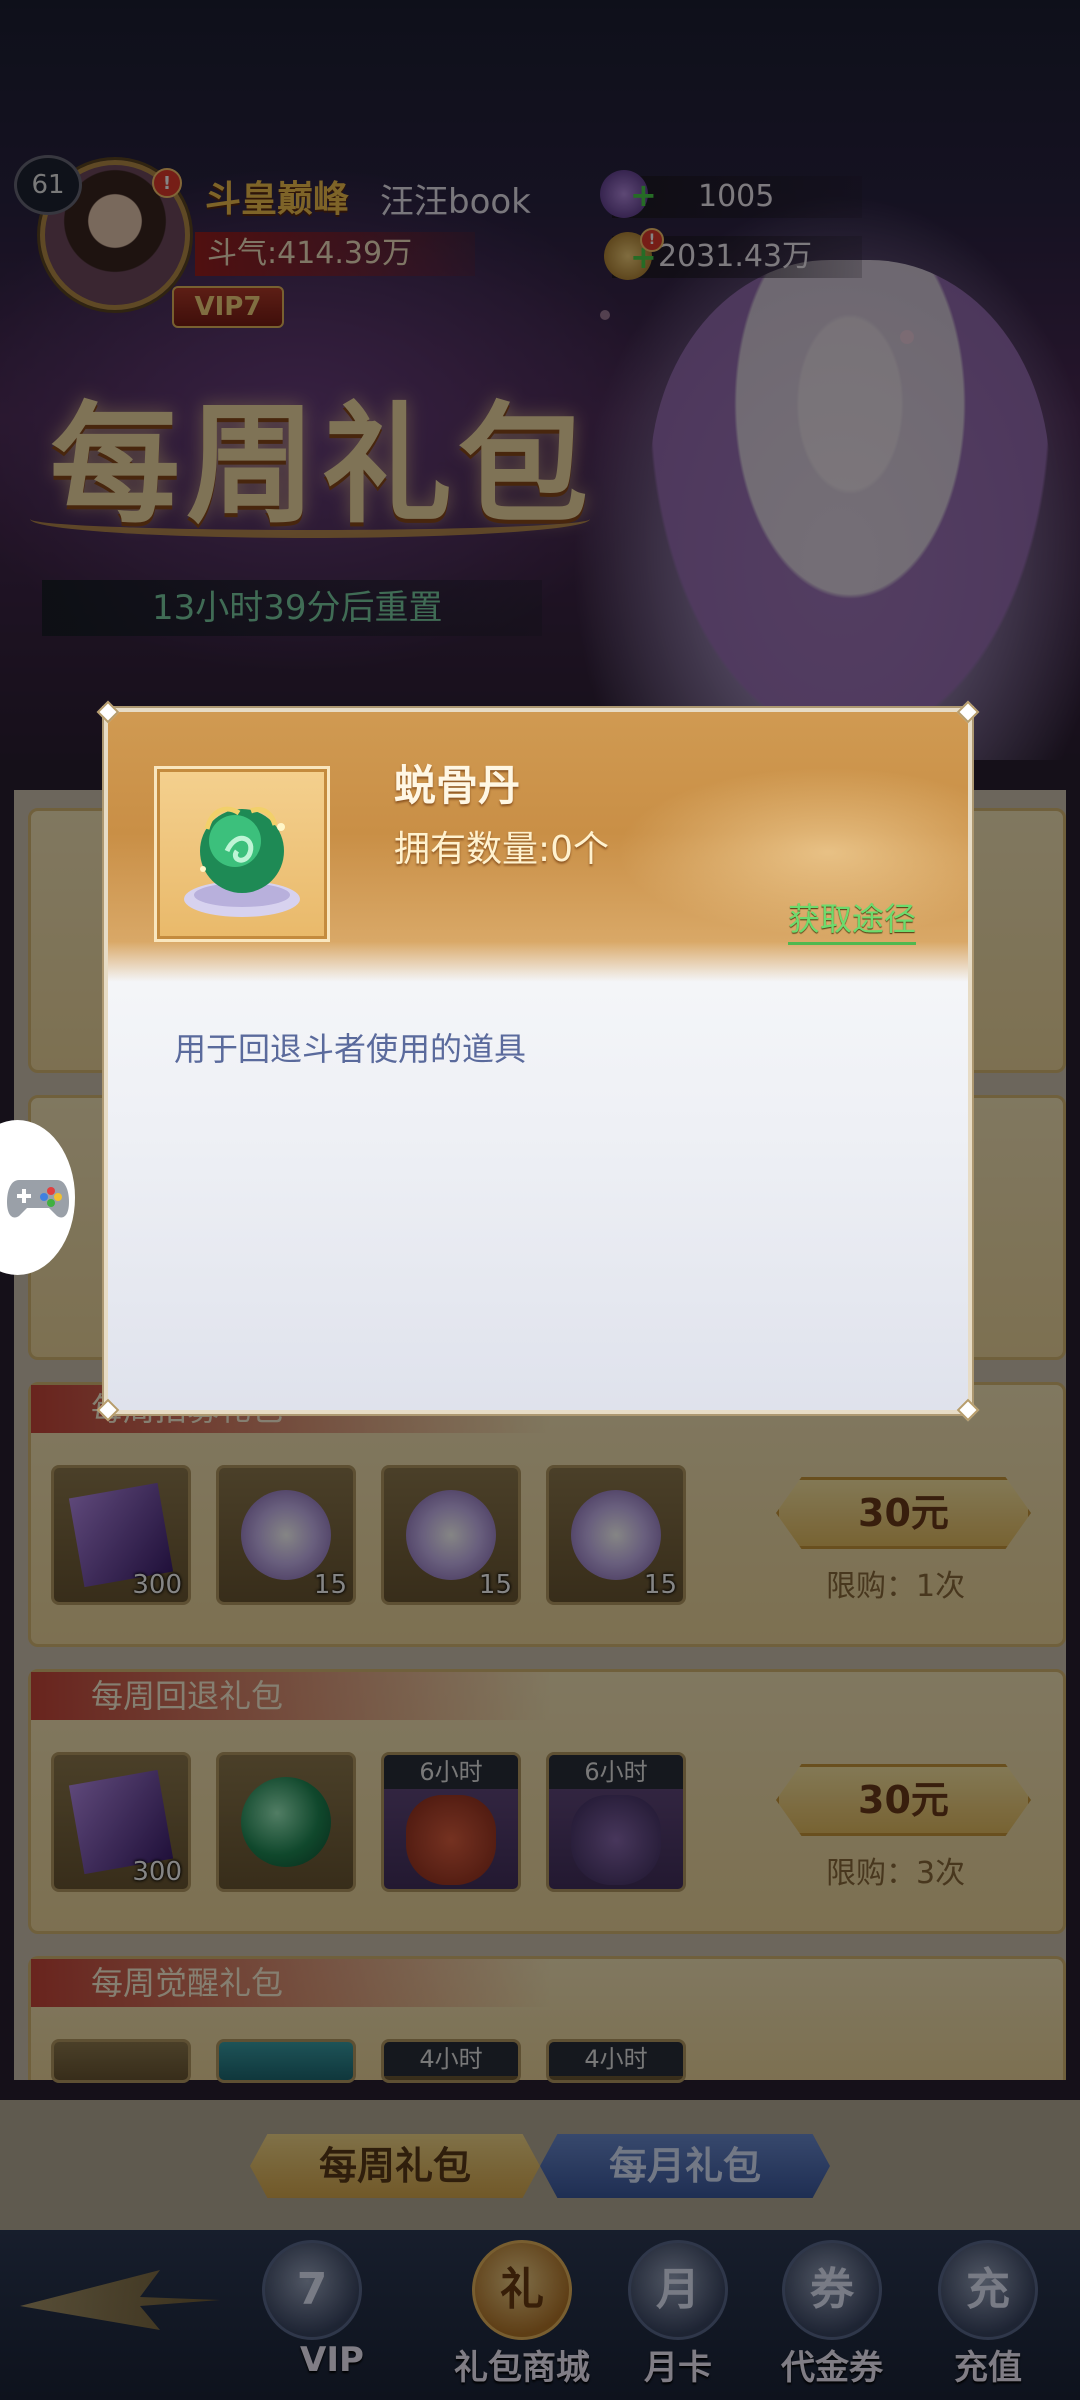 The image size is (1080, 2400). I want to click on jade-pill-icon, so click(242, 861).